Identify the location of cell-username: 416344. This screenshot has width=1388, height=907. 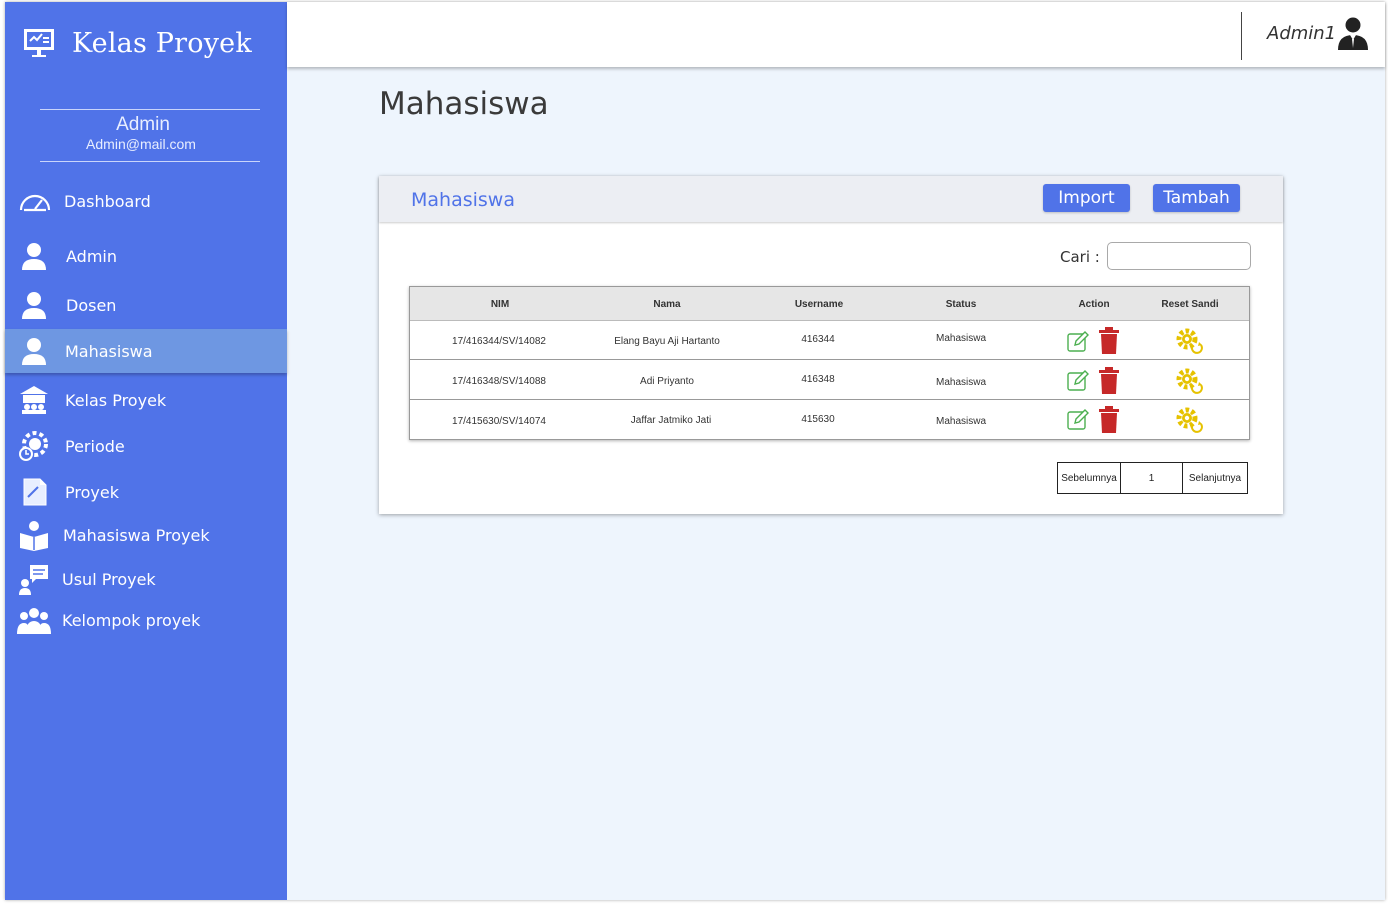
(818, 339).